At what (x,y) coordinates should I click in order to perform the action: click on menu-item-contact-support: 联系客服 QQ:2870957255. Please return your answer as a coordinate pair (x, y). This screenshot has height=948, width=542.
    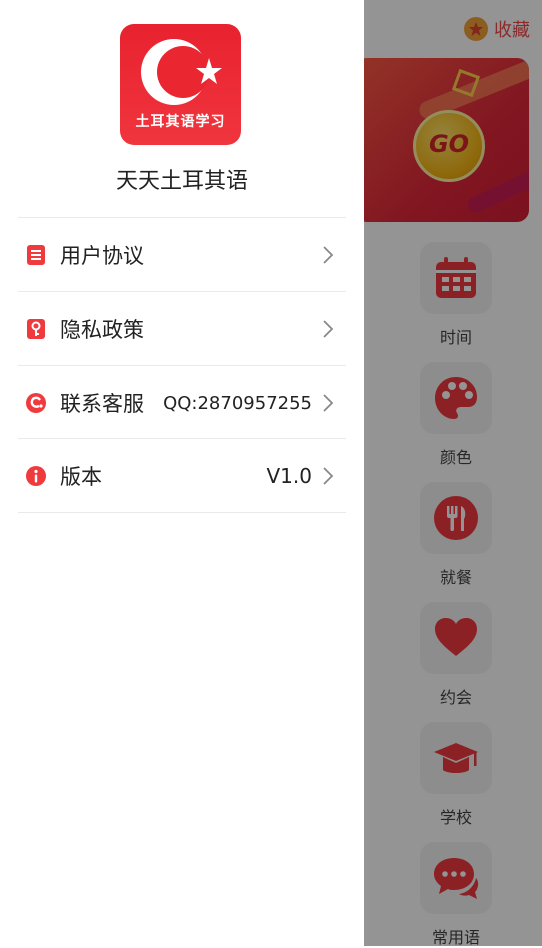
    Looking at the image, I should click on (182, 403).